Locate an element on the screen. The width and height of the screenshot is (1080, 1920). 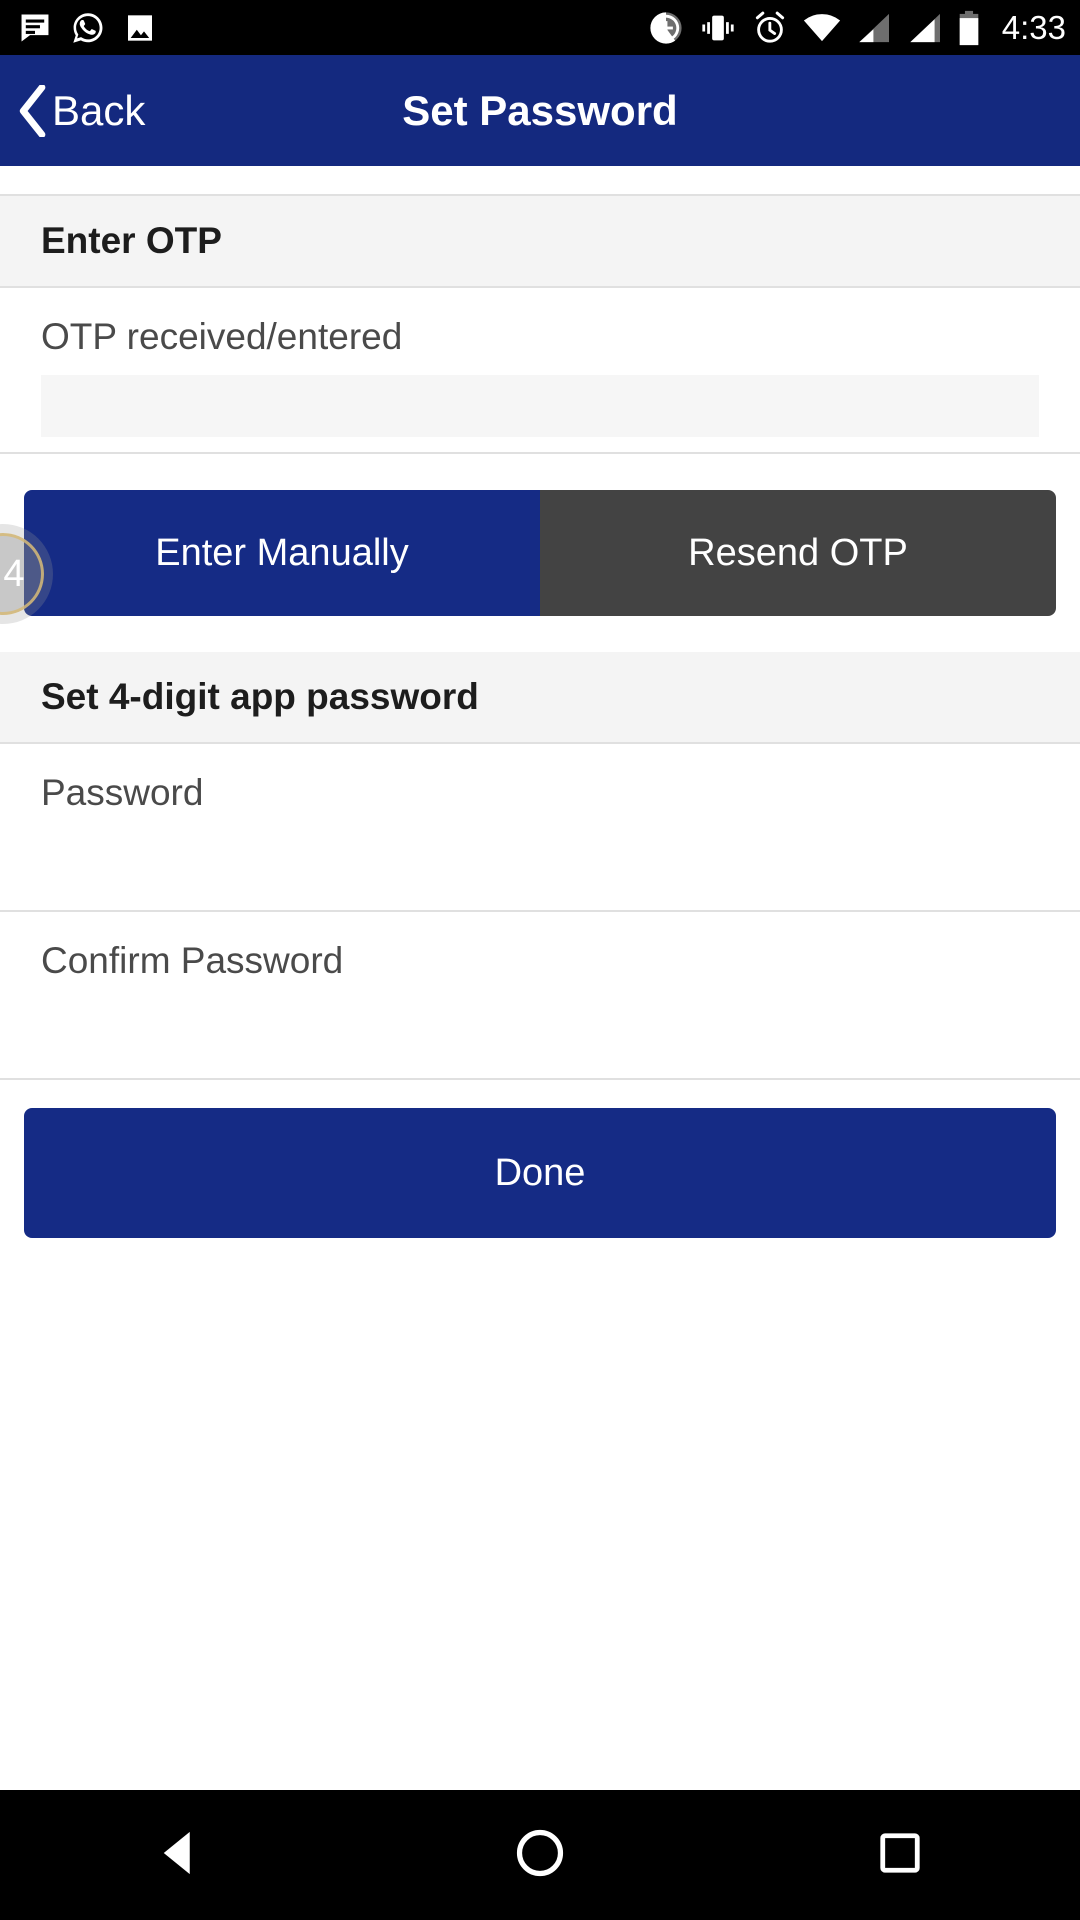
back-button: Back is located at coordinates (87, 110).